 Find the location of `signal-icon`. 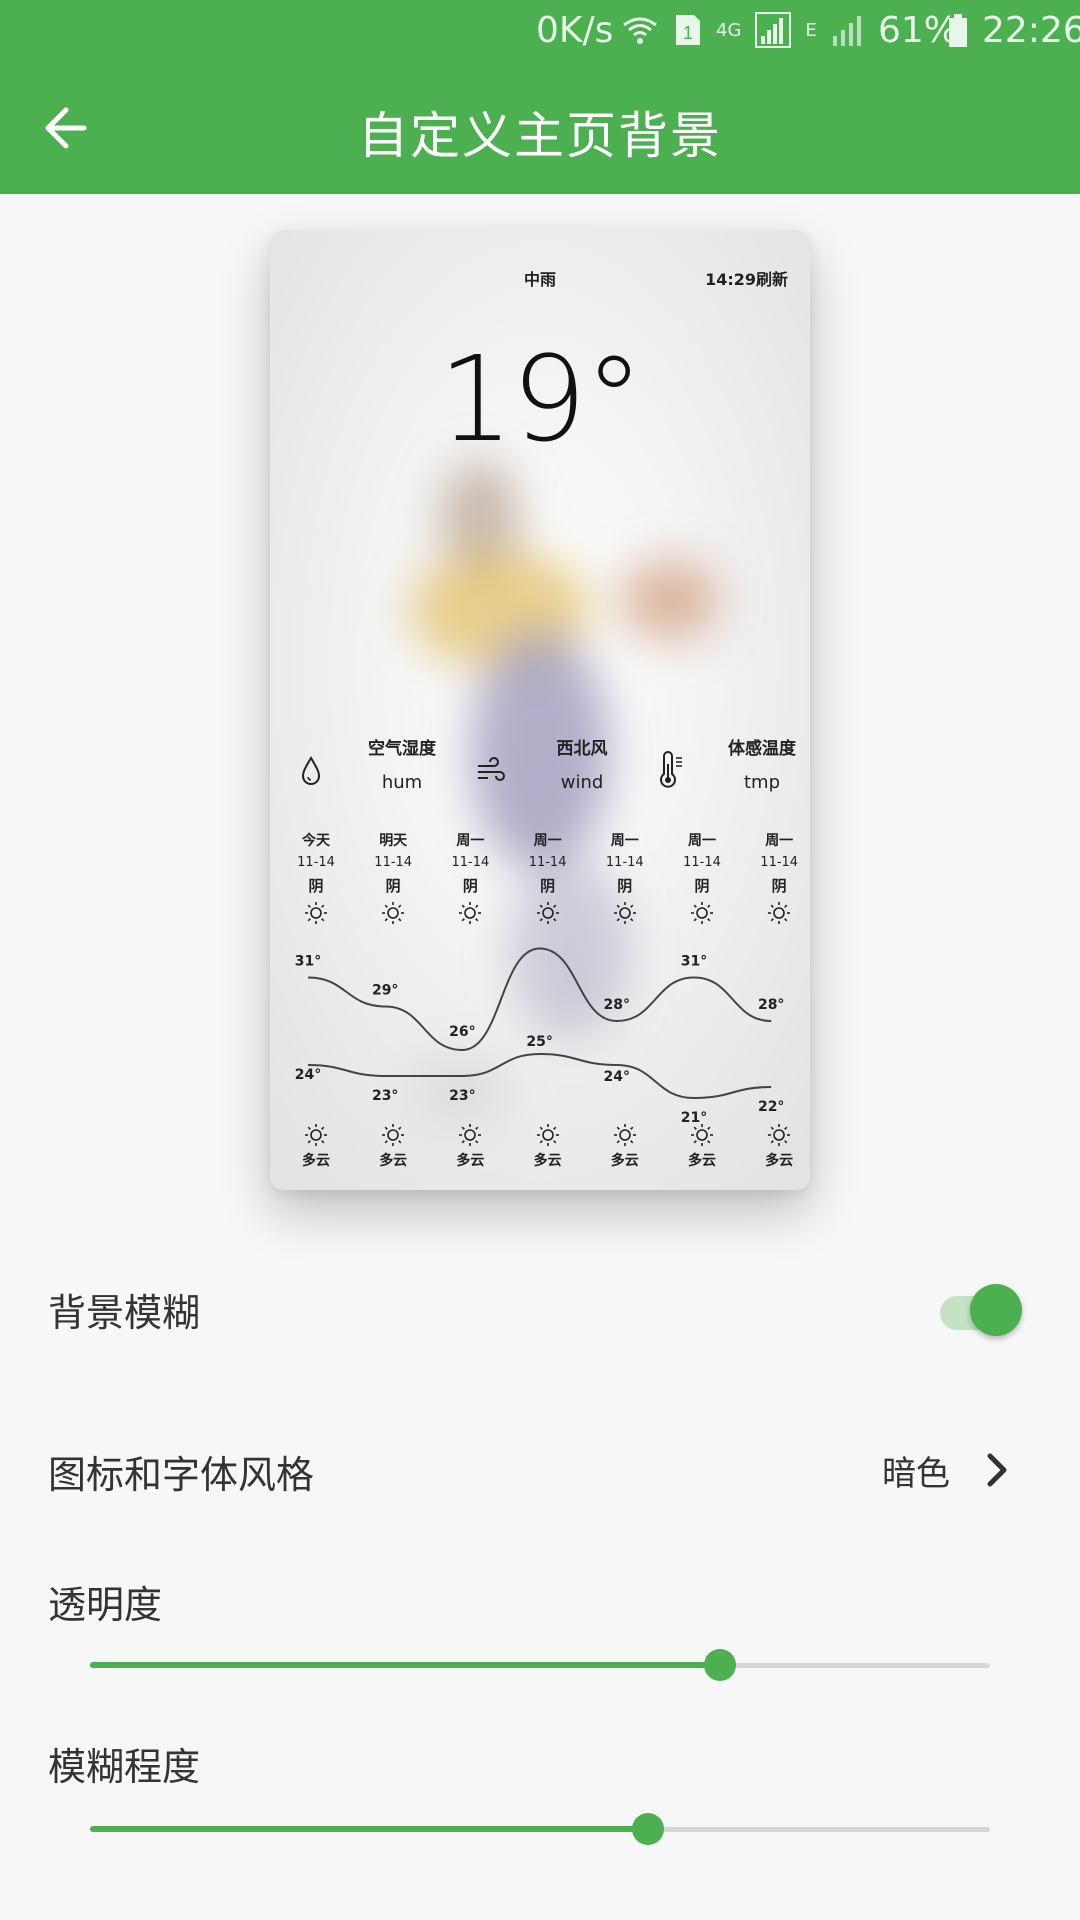

signal-icon is located at coordinates (773, 30).